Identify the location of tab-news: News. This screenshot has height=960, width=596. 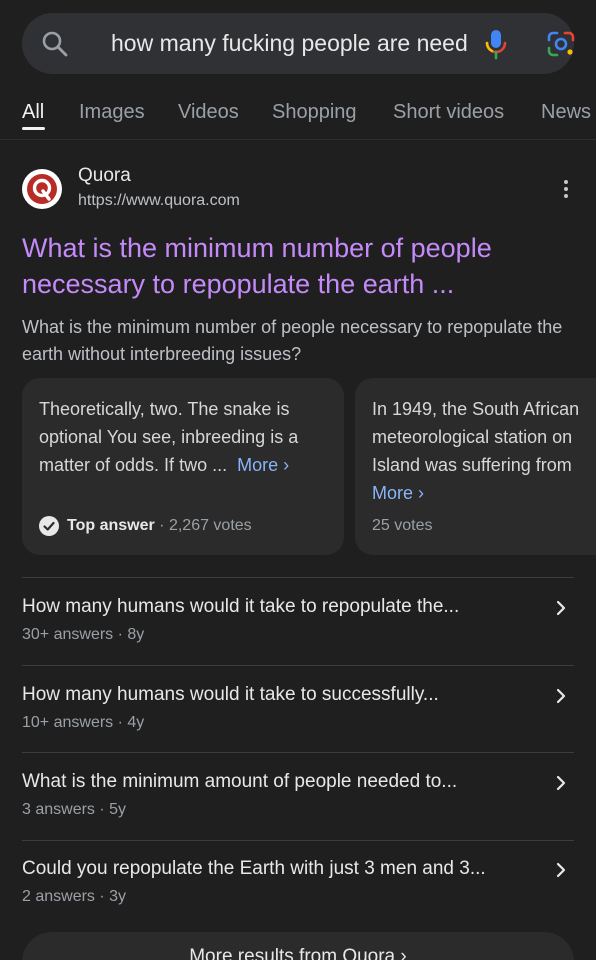
(566, 112).